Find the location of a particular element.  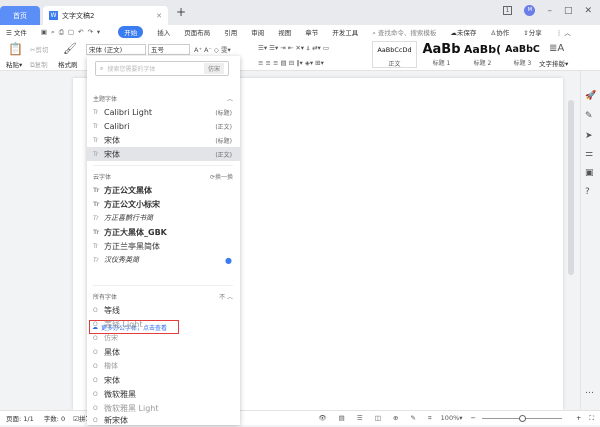

share-button: ⇪分享 is located at coordinates (532, 32).